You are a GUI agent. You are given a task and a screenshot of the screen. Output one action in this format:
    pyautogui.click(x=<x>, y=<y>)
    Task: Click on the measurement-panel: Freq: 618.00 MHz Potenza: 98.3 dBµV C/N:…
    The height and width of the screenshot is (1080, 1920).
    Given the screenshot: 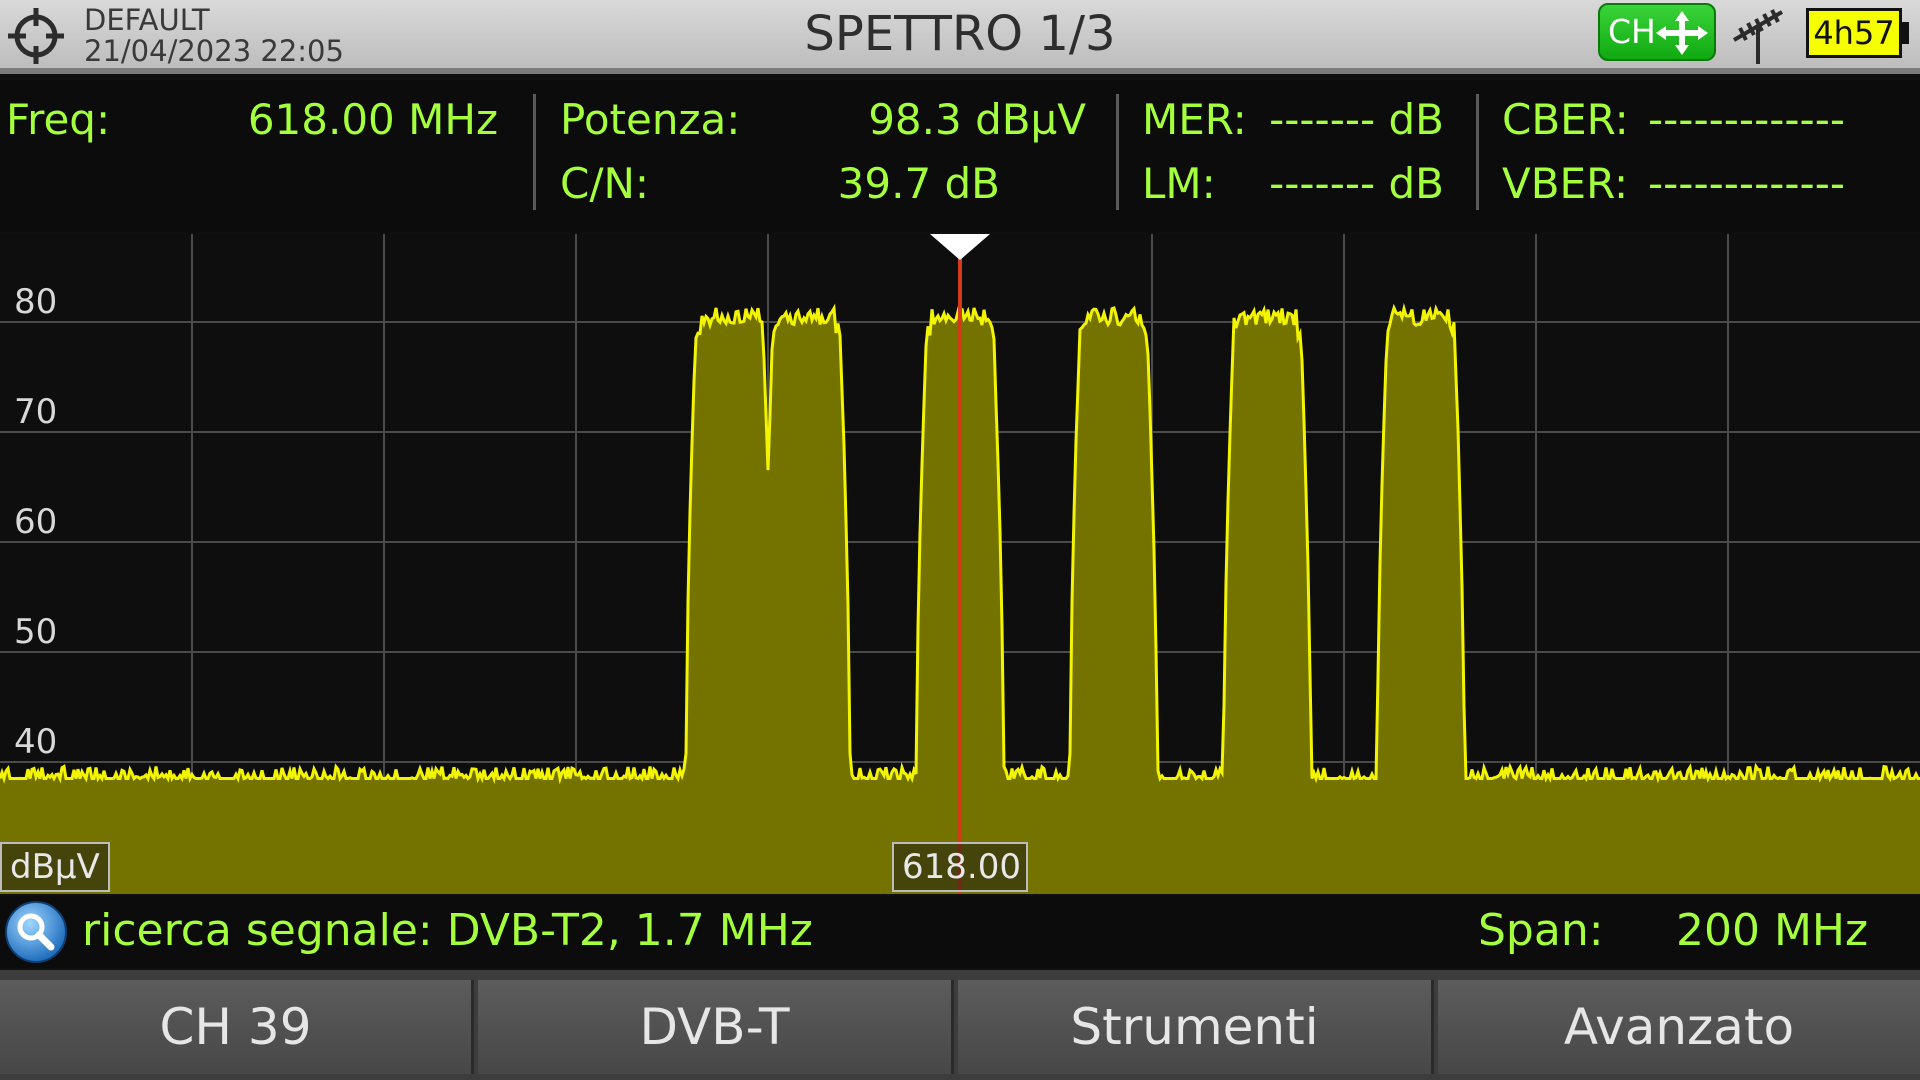 What is the action you would take?
    pyautogui.click(x=960, y=156)
    